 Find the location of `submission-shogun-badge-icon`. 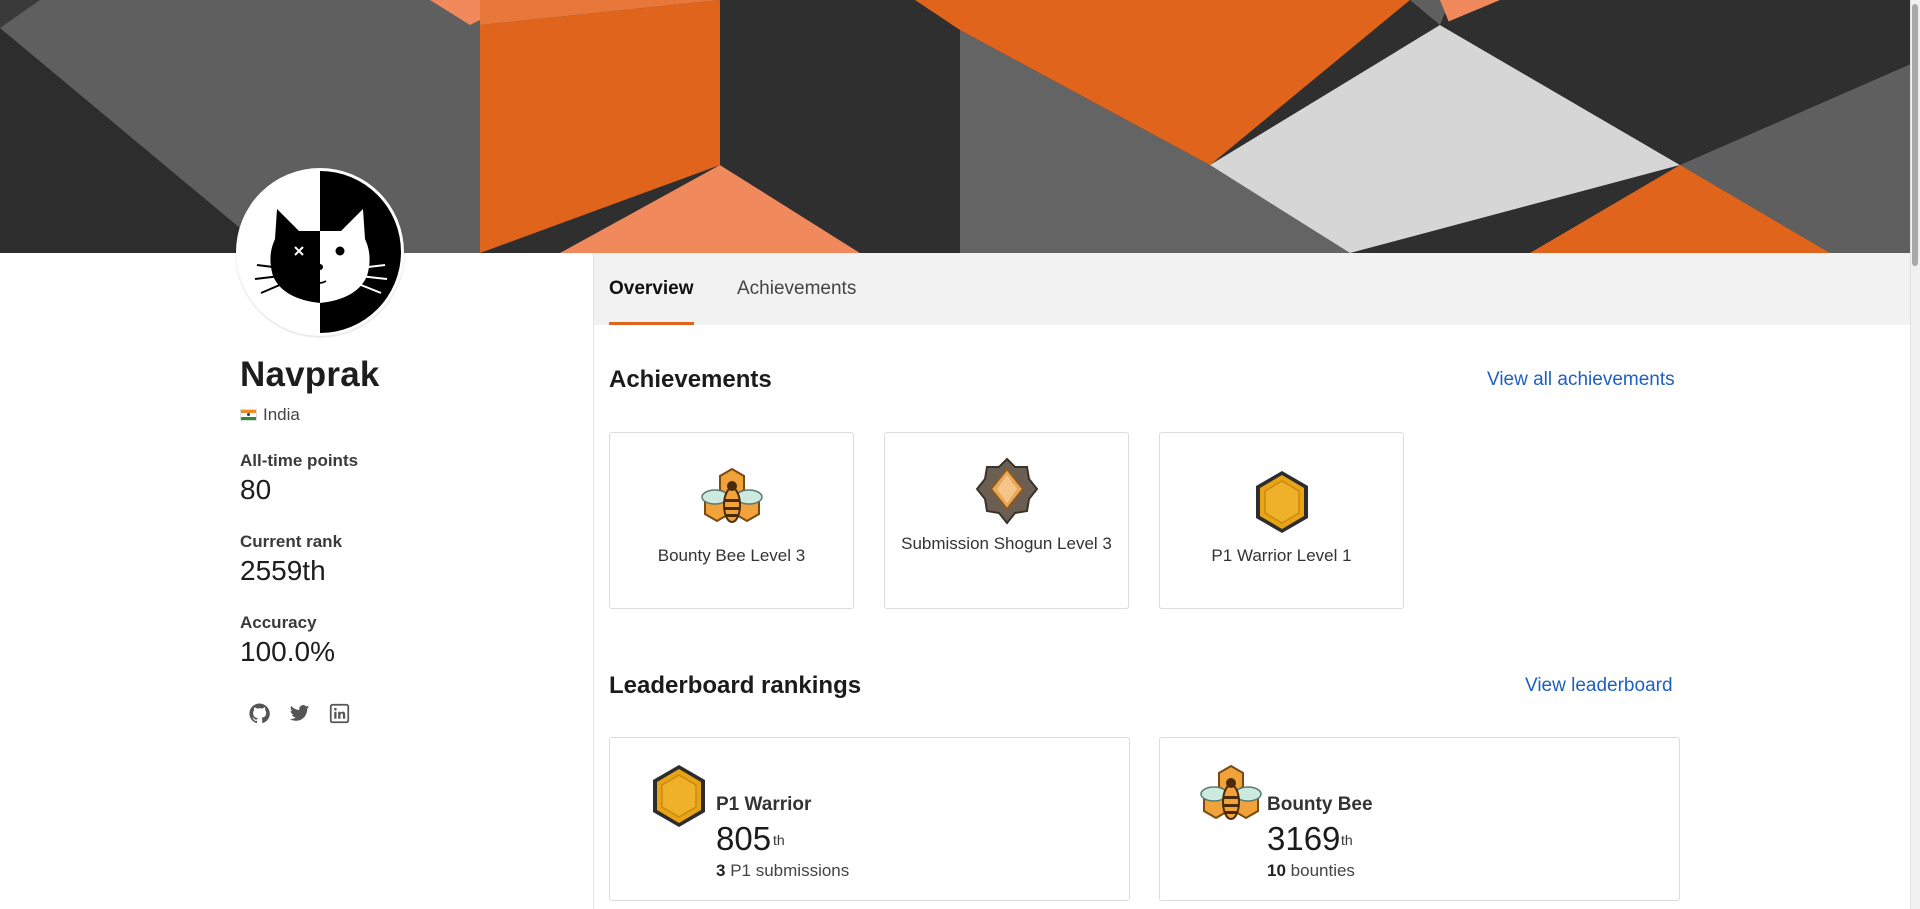

submission-shogun-badge-icon is located at coordinates (1006, 491).